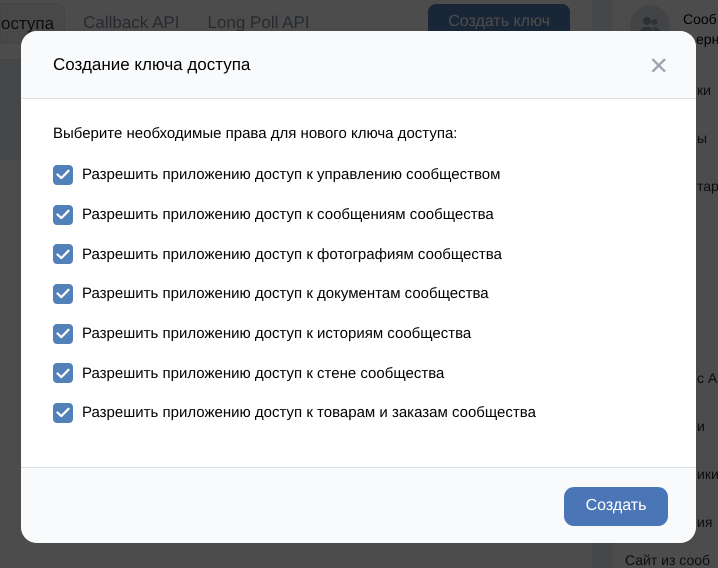 The image size is (718, 568). What do you see at coordinates (700, 19) in the screenshot?
I see `group-name: Сооб` at bounding box center [700, 19].